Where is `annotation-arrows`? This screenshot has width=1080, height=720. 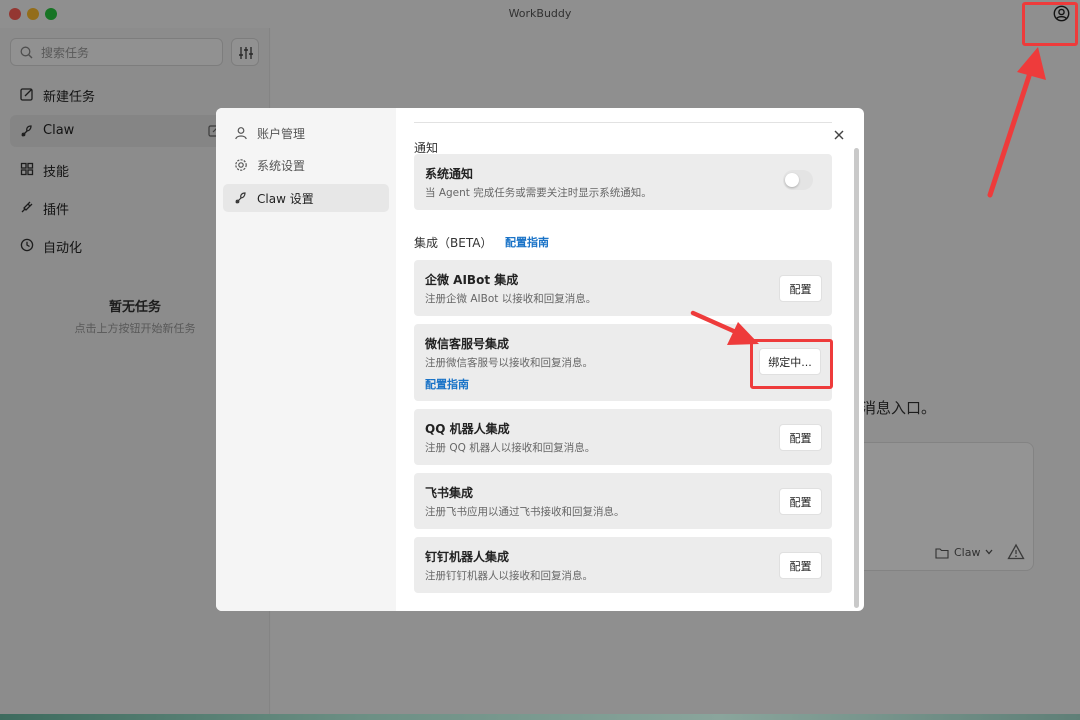 annotation-arrows is located at coordinates (868, 196).